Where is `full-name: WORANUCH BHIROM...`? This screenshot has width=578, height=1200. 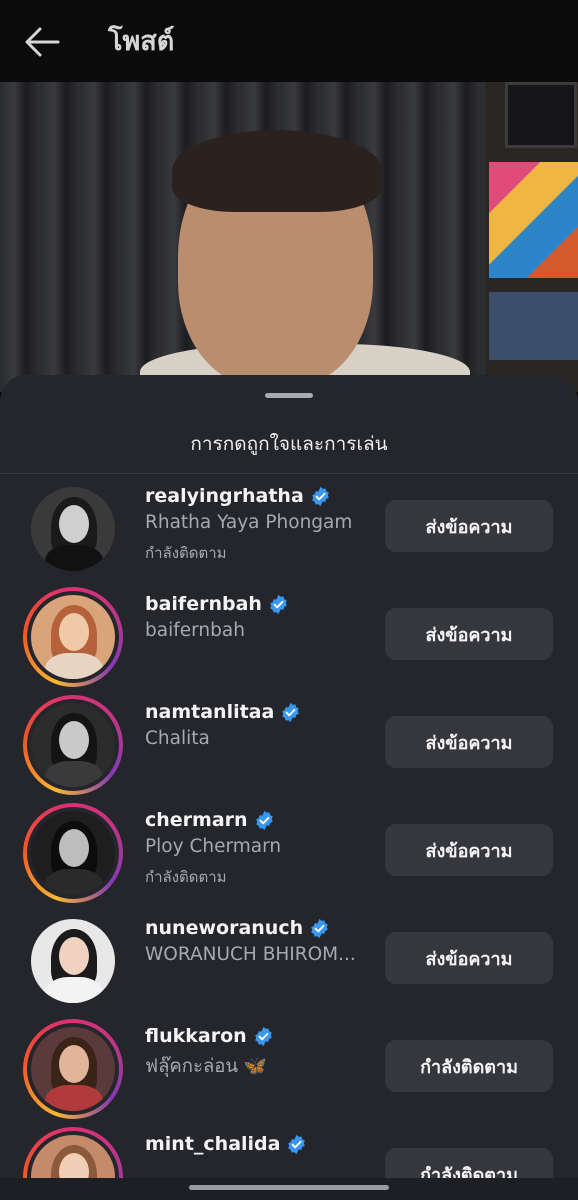 full-name: WORANUCH BHIROM... is located at coordinates (250, 954).